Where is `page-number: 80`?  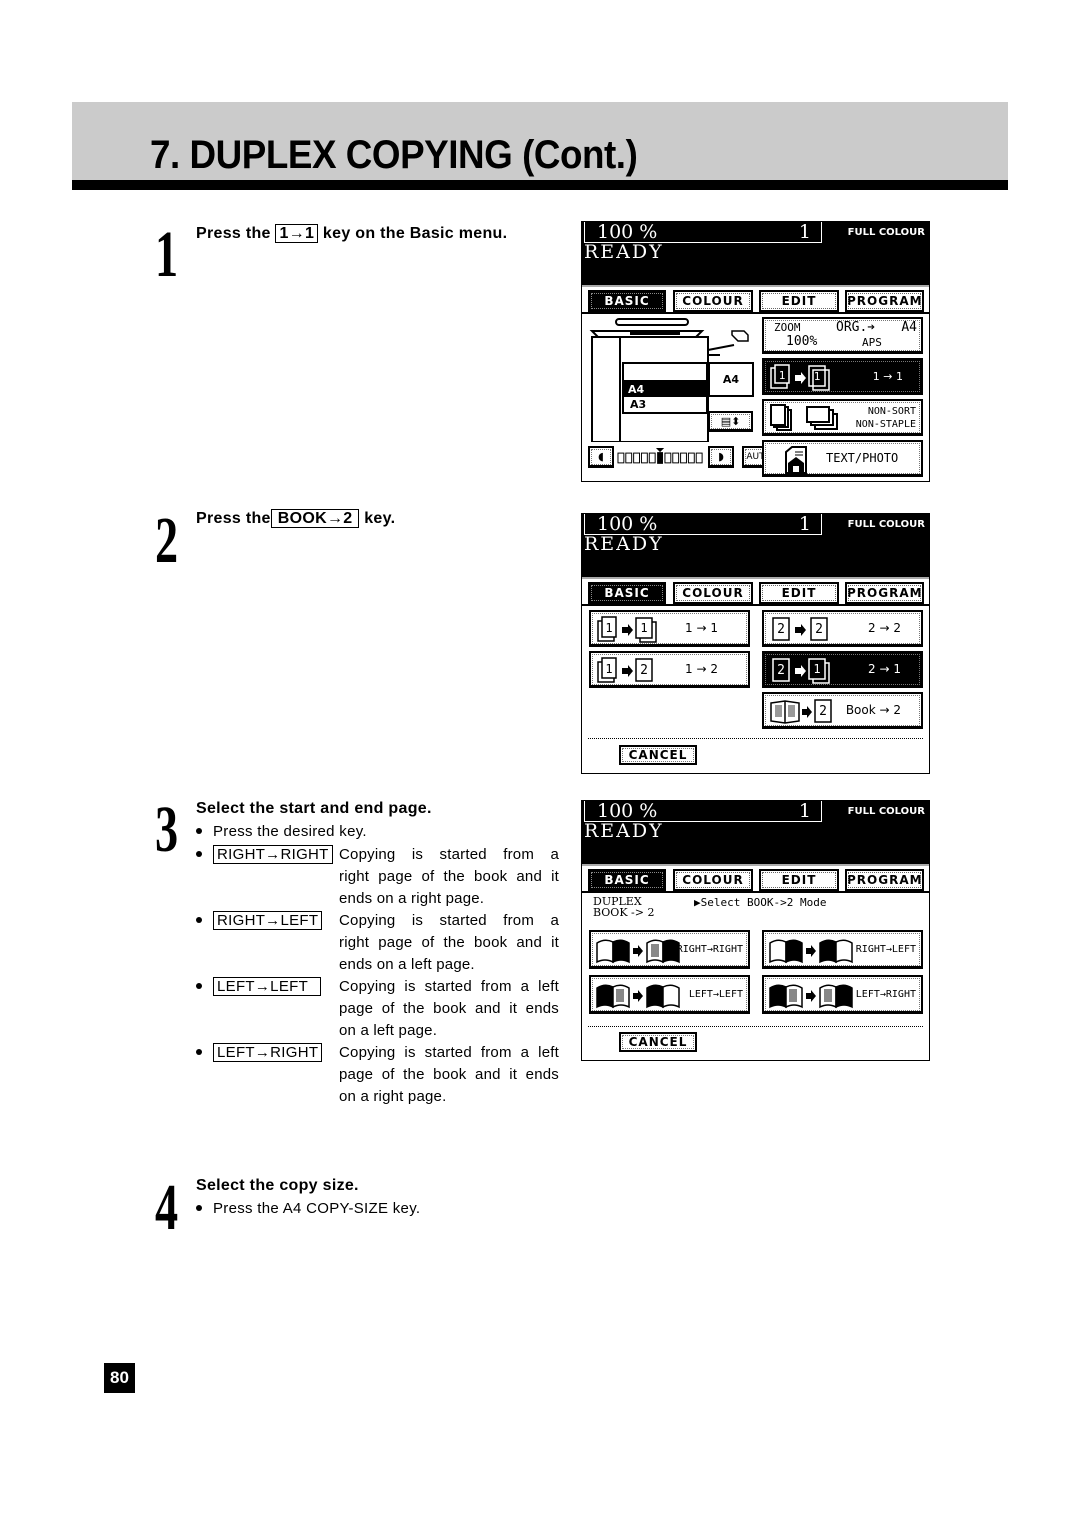 page-number: 80 is located at coordinates (119, 1378).